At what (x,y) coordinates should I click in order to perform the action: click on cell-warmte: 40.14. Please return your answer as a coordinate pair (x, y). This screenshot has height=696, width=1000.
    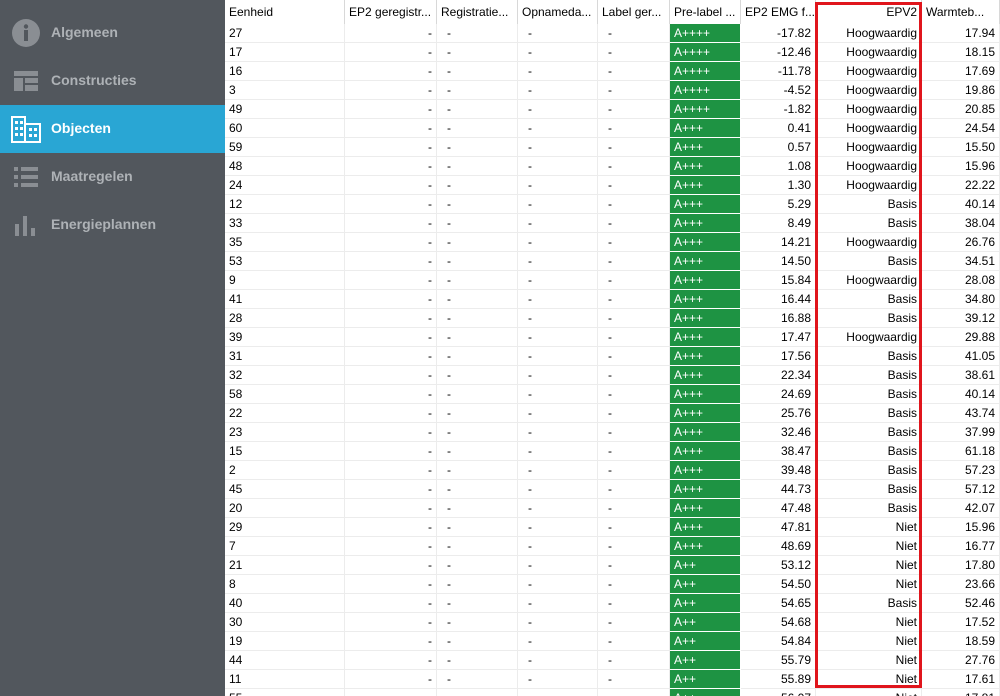
    Looking at the image, I should click on (961, 394).